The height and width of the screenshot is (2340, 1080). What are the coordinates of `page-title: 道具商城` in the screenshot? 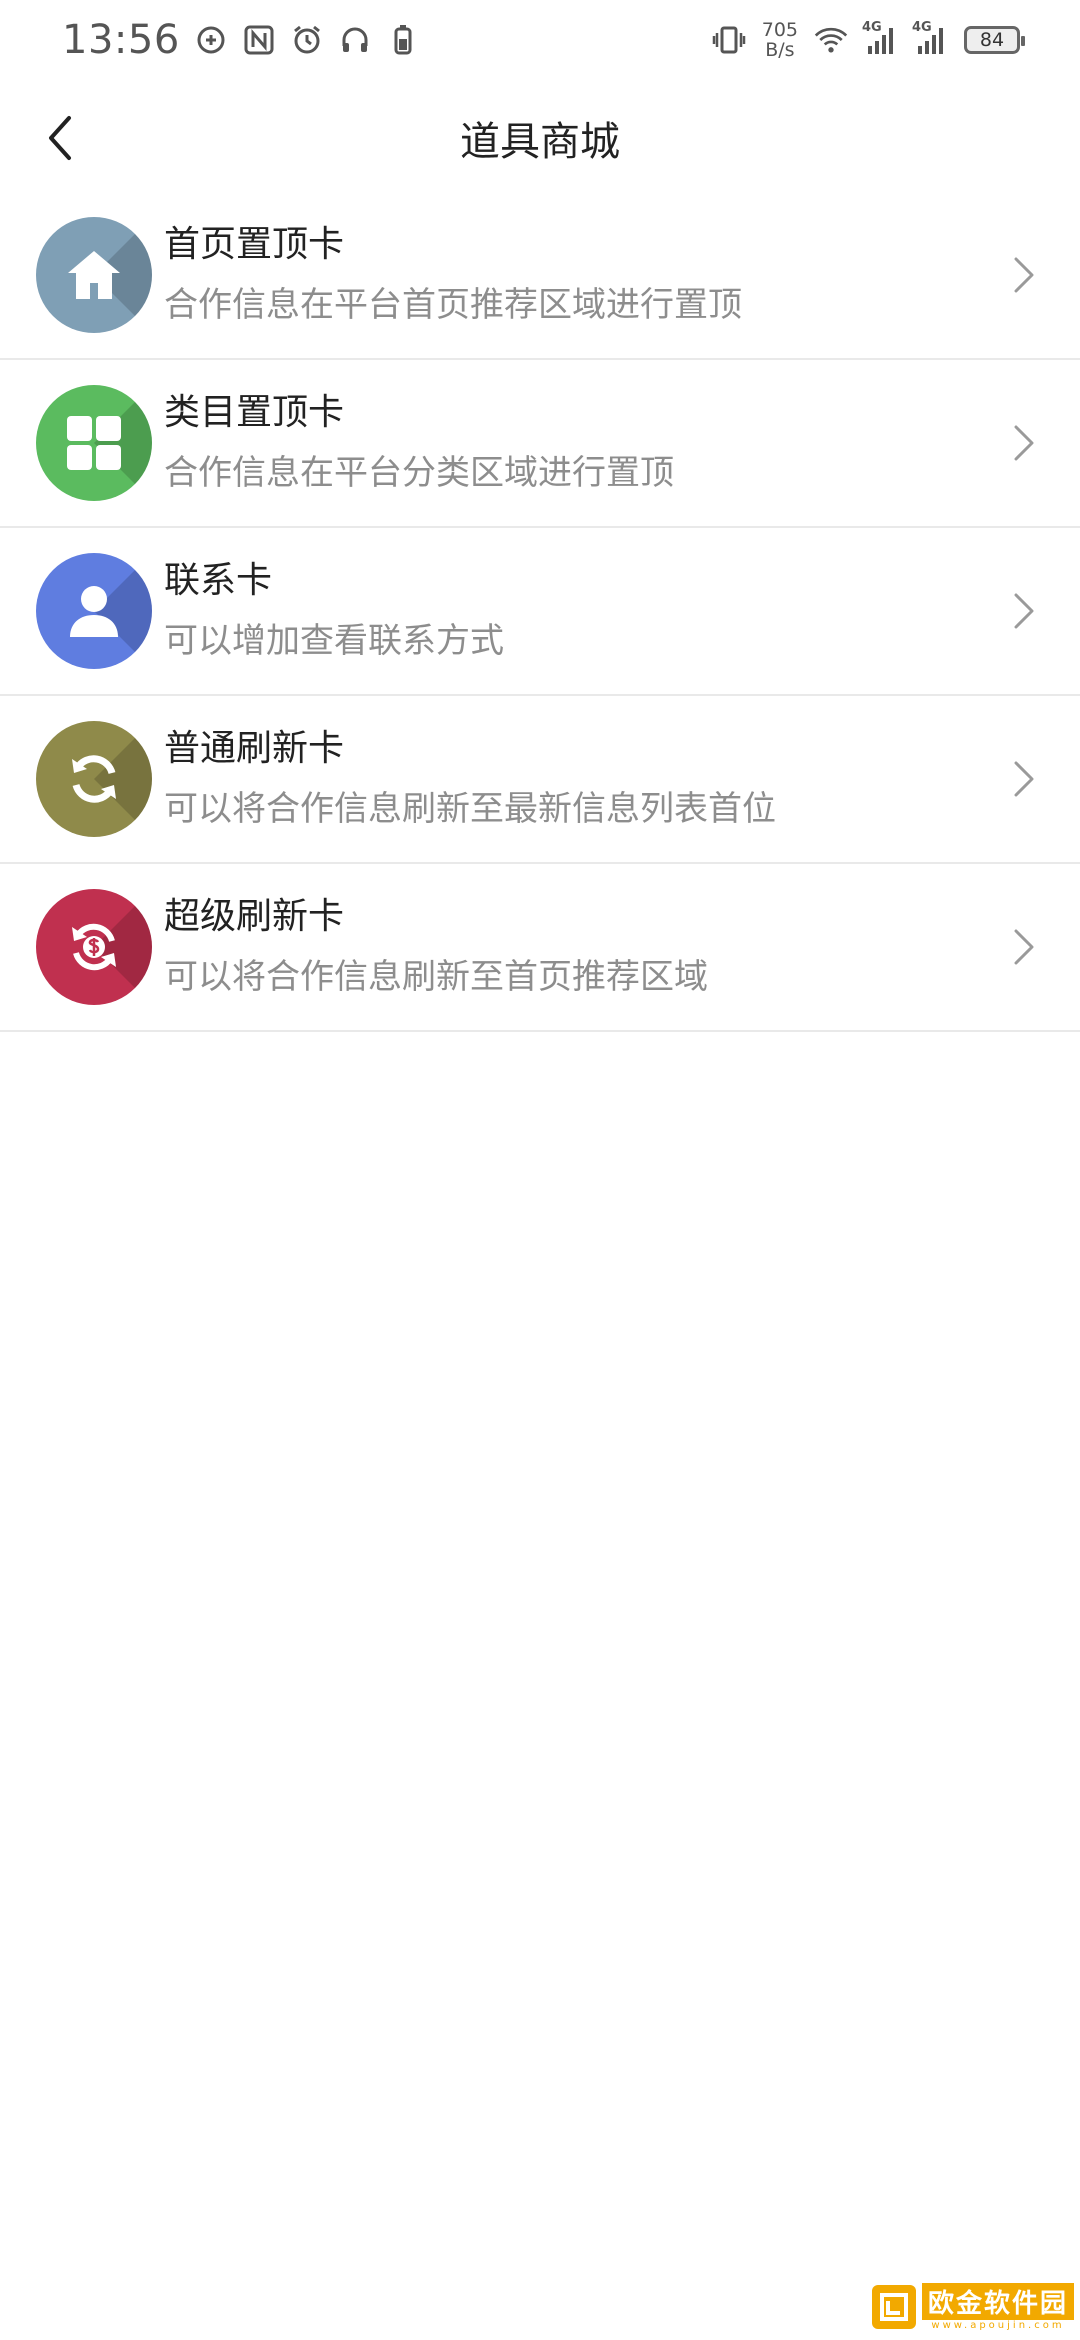 It's located at (540, 142).